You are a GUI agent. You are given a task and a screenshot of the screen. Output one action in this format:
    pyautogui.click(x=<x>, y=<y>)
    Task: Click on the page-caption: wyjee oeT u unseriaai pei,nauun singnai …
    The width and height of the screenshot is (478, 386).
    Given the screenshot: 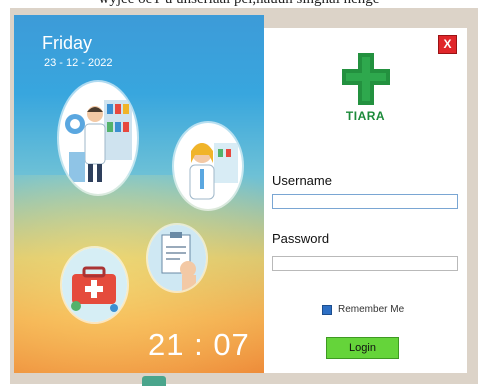 What is the action you would take?
    pyautogui.click(x=239, y=4)
    